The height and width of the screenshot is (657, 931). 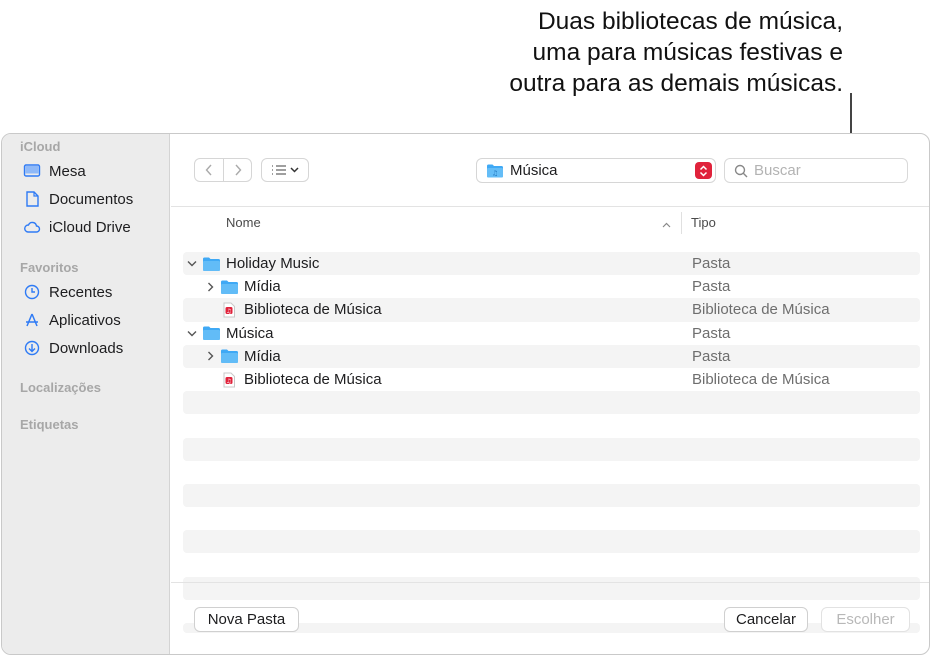 What do you see at coordinates (676, 83) in the screenshot?
I see `callout-line-3: outra para as demais músicas.` at bounding box center [676, 83].